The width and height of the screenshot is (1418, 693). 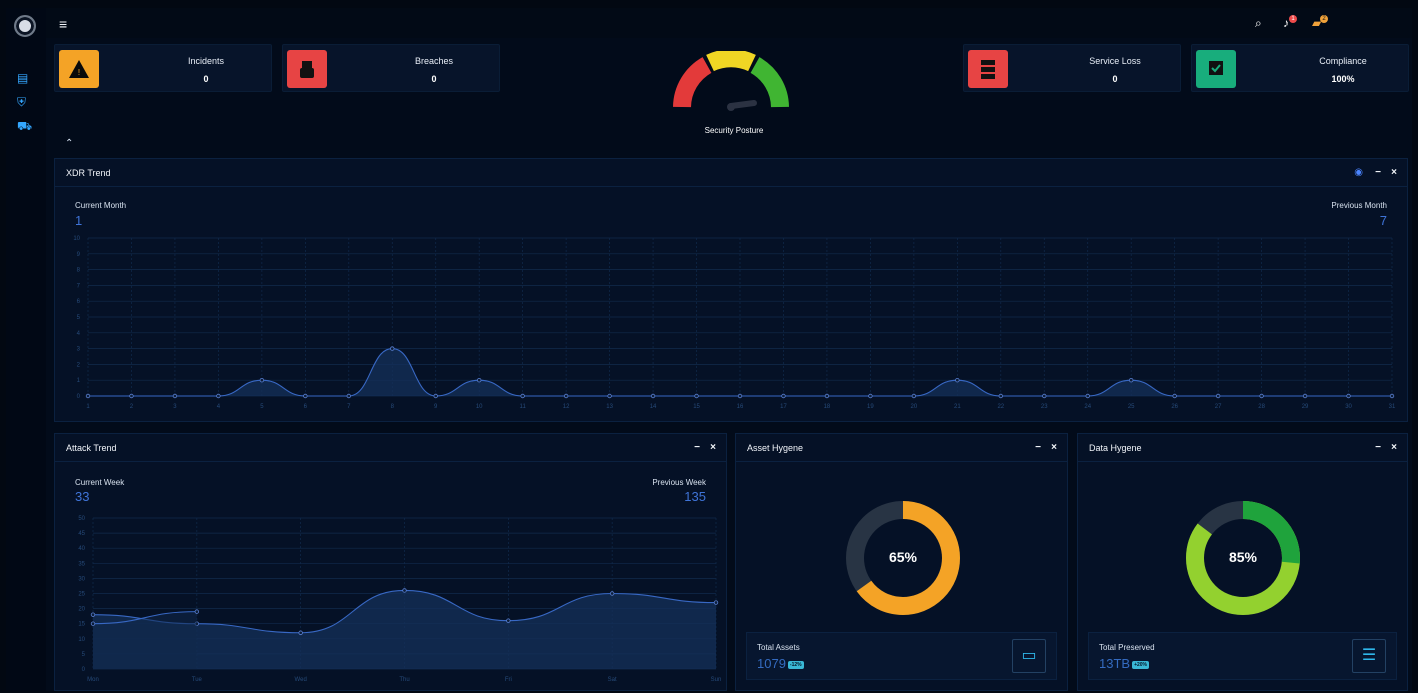 I want to click on collapse-chevron-icon: ⌃, so click(x=69, y=143).